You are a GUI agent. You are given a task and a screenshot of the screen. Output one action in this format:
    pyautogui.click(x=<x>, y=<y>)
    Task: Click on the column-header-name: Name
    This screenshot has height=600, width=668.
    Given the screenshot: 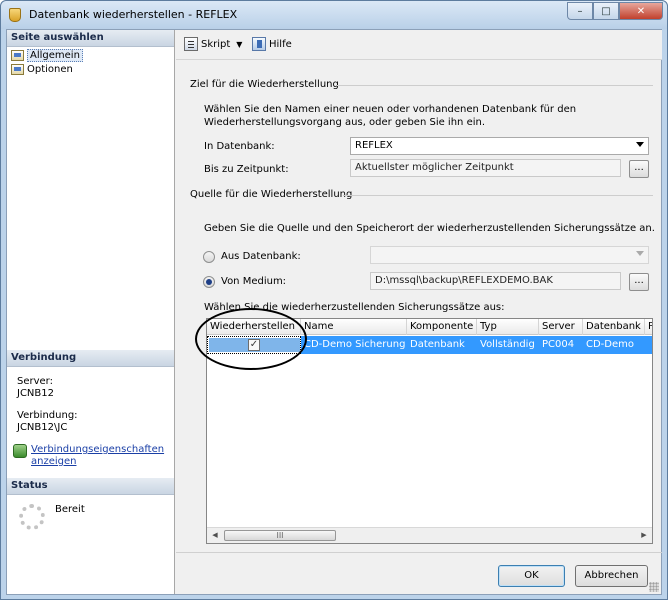 What is the action you would take?
    pyautogui.click(x=354, y=327)
    